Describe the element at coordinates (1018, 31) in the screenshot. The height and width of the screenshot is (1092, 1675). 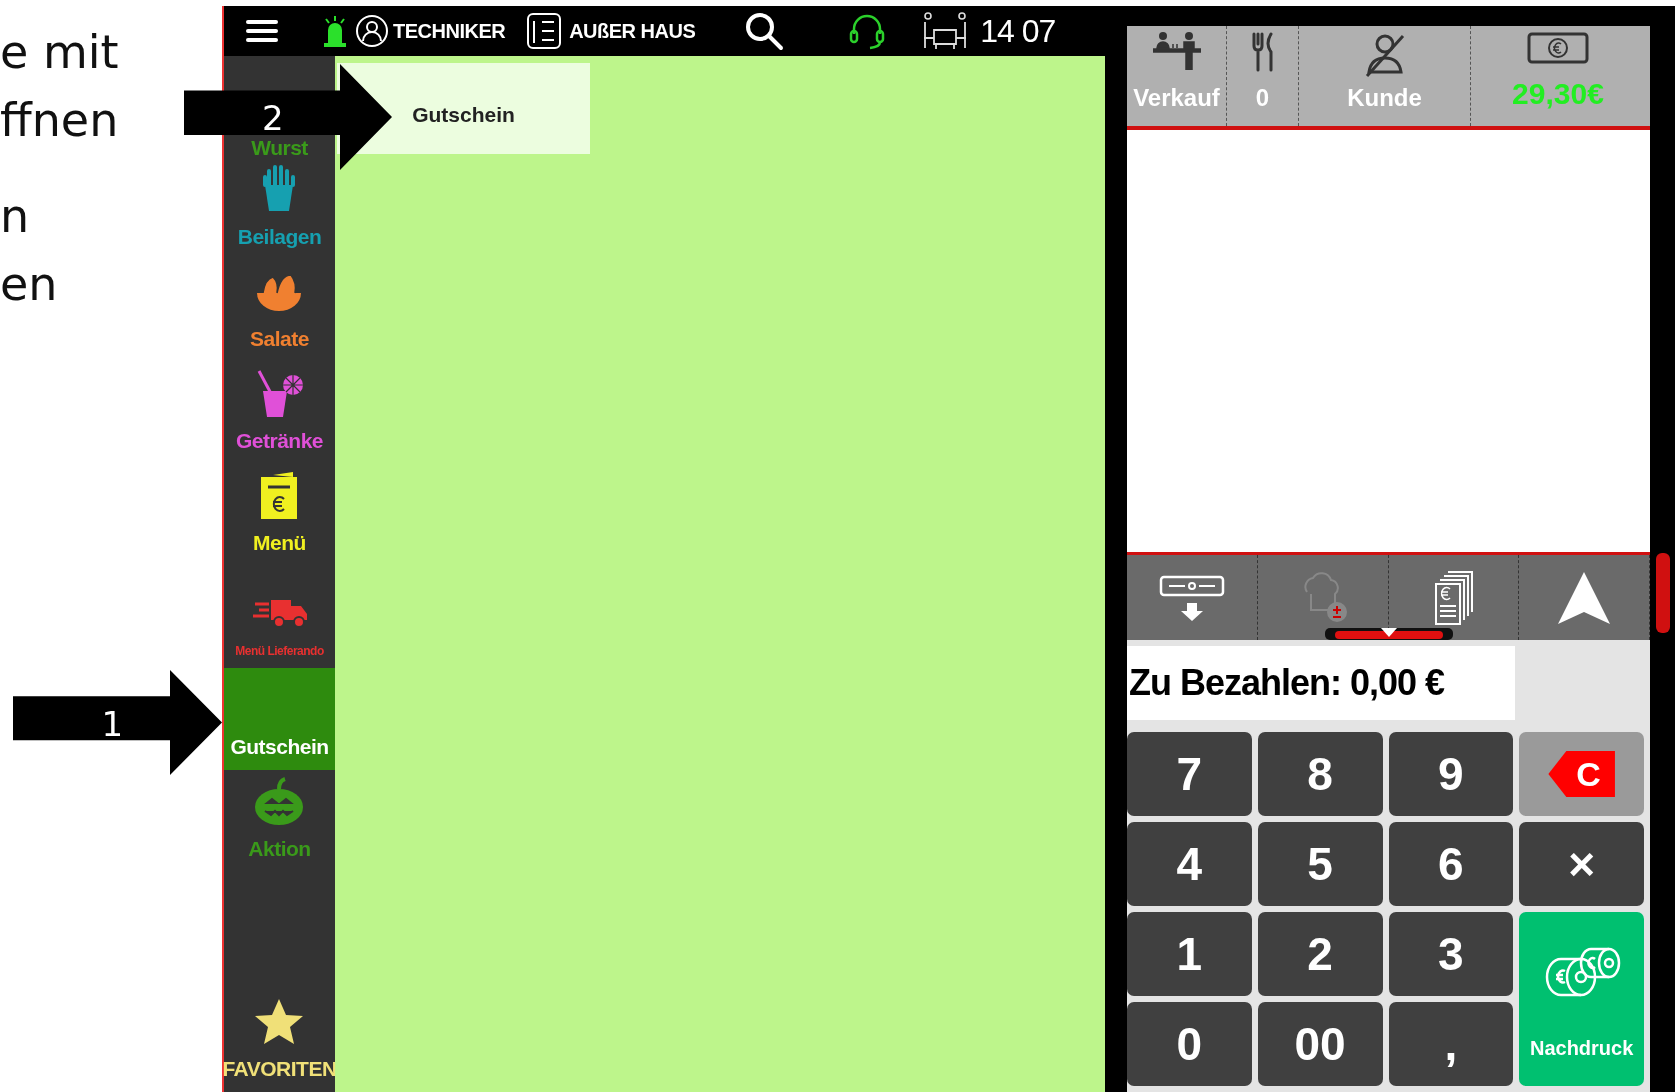
I see `clock-time: 14 07` at that location.